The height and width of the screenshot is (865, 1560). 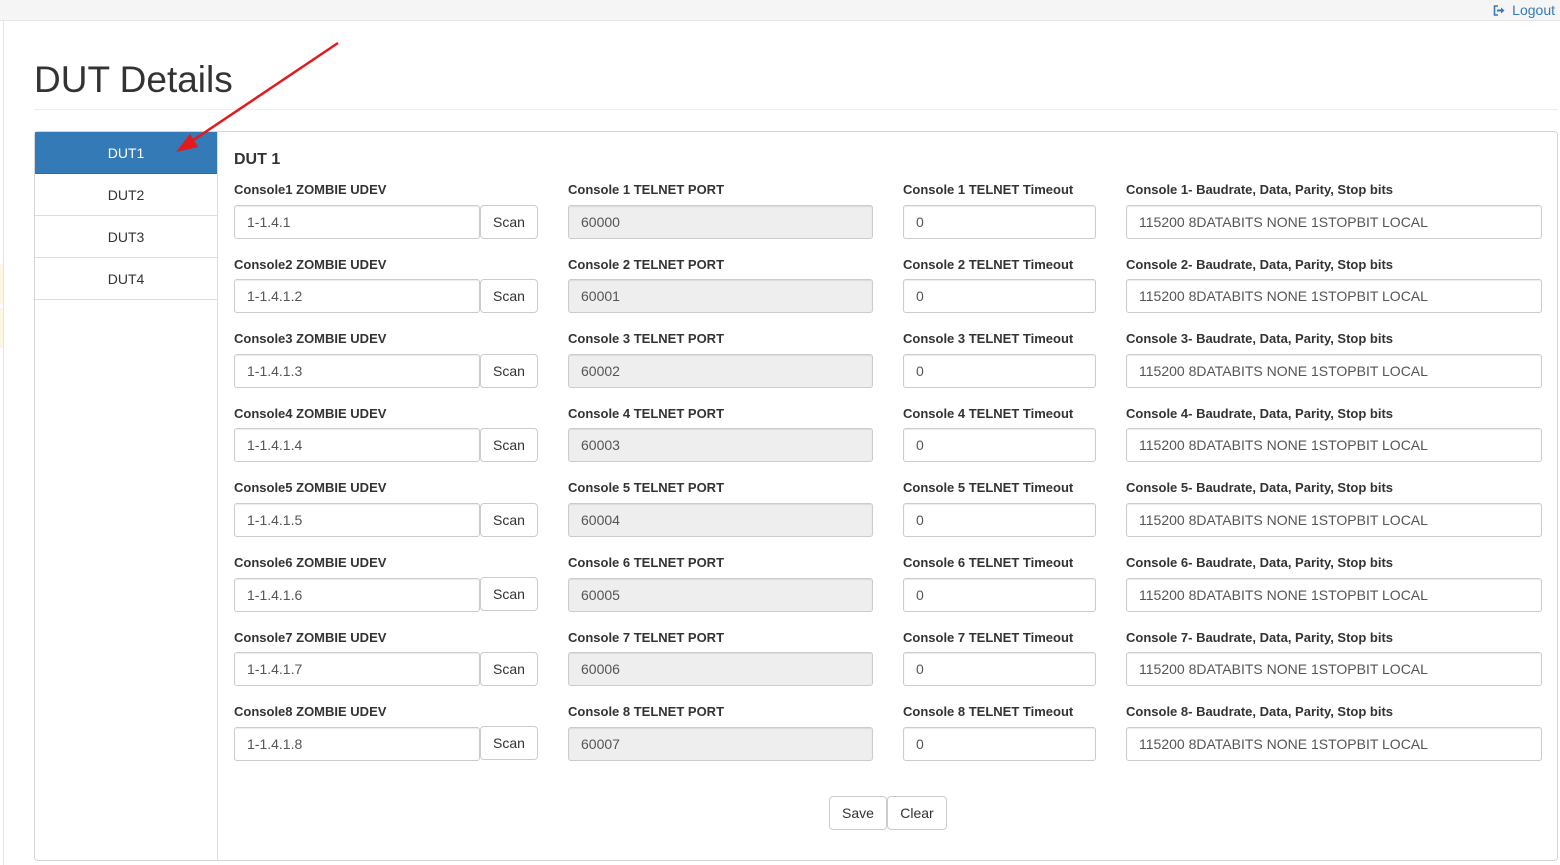 I want to click on top-navbar: Logout, so click(x=780, y=10).